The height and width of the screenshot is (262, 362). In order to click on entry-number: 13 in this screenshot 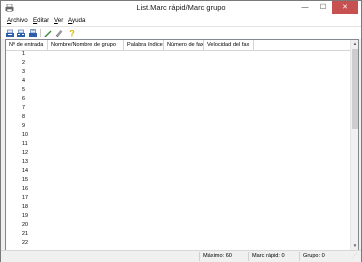, I will do `click(25, 162)`.